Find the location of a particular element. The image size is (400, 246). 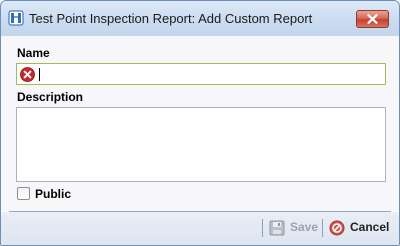

close-button is located at coordinates (372, 19).